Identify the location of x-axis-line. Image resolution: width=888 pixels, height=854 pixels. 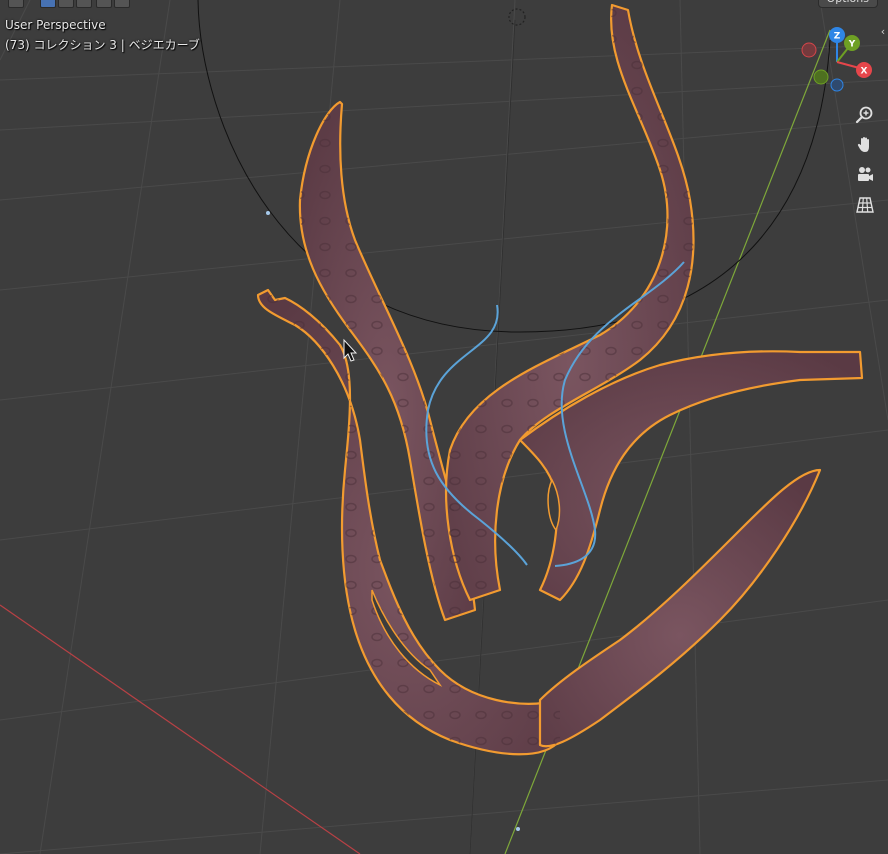
(180, 729).